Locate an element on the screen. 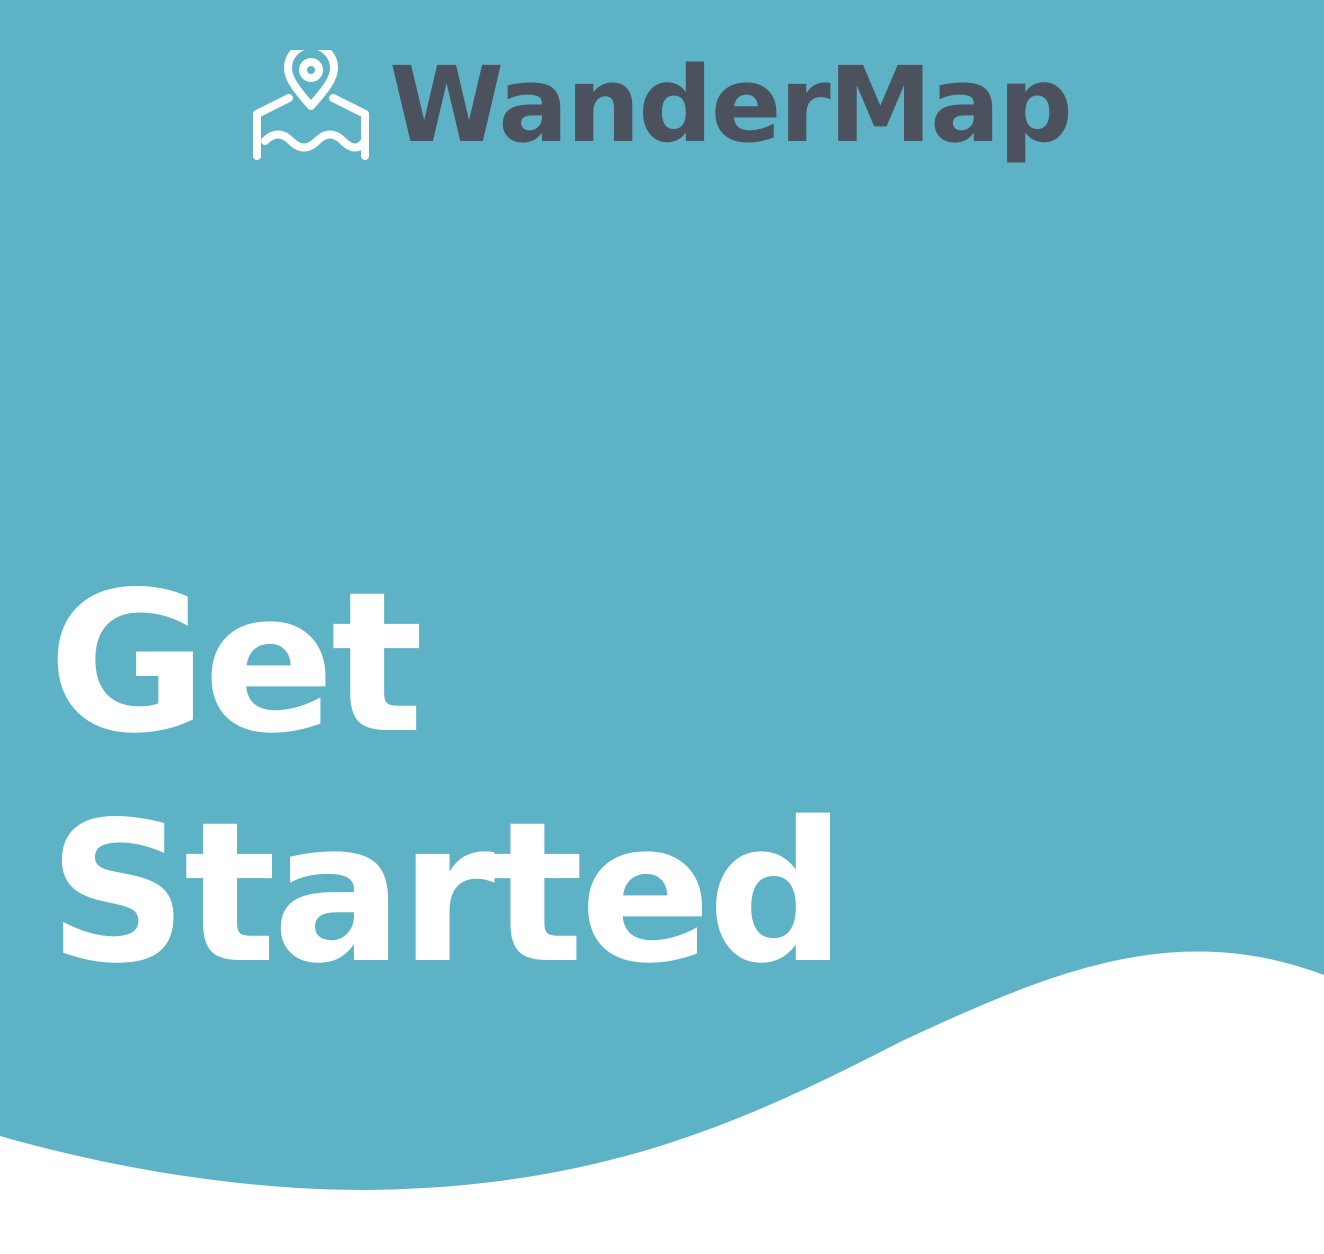 The image size is (1324, 1254). brand-header: WanderMap is located at coordinates (662, 105).